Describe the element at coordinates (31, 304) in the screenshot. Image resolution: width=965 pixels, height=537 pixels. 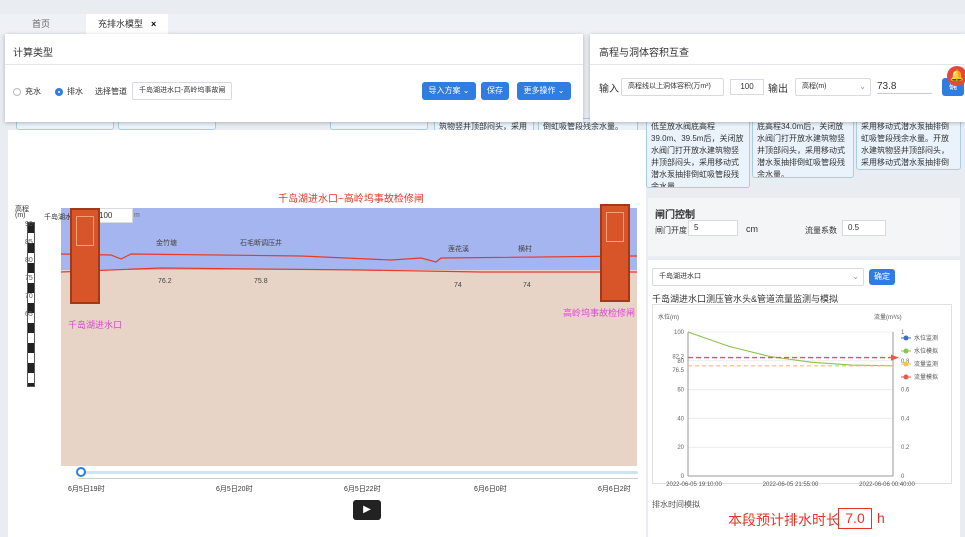
I see `elevation-ruler` at that location.